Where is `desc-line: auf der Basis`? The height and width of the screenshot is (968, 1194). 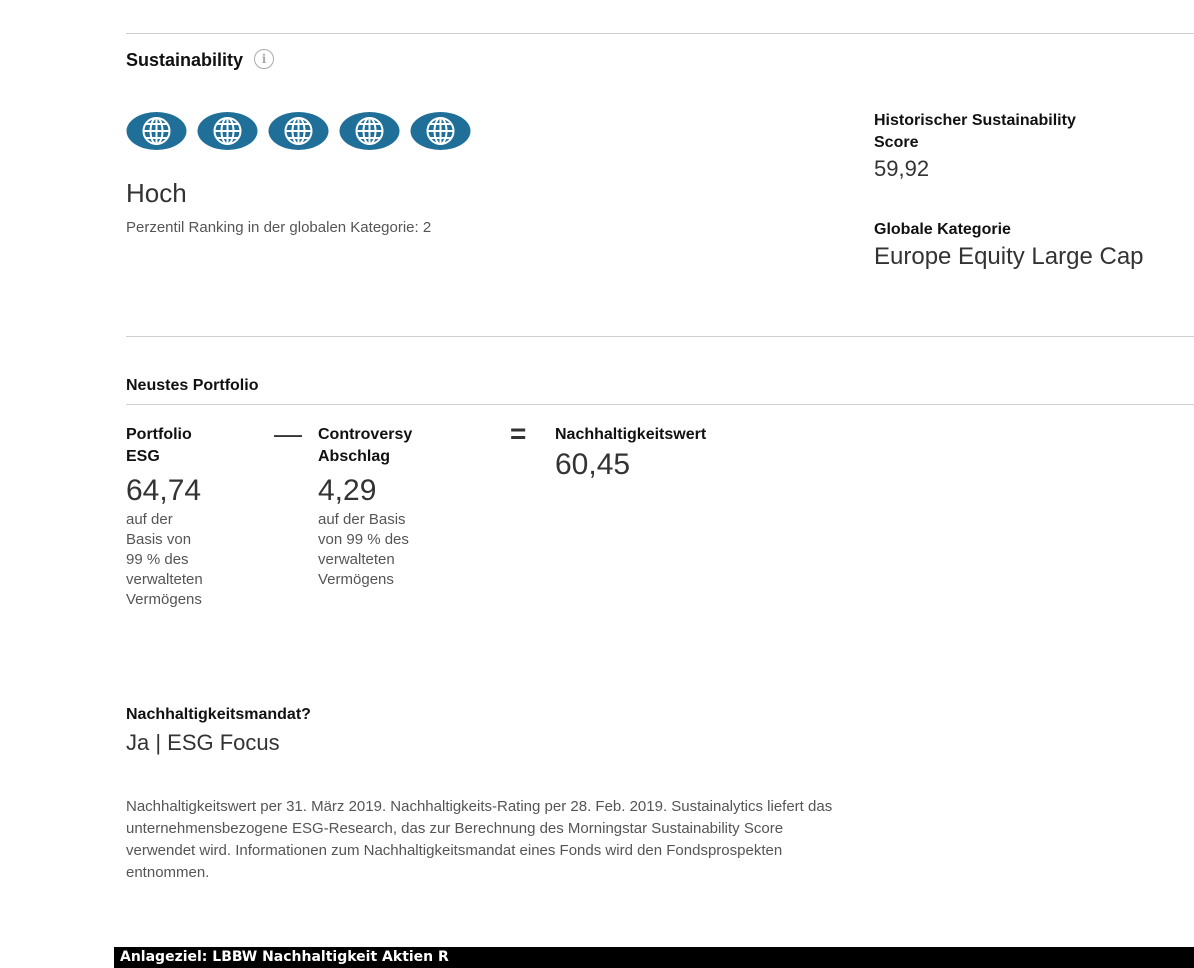
desc-line: auf der Basis is located at coordinates (362, 519).